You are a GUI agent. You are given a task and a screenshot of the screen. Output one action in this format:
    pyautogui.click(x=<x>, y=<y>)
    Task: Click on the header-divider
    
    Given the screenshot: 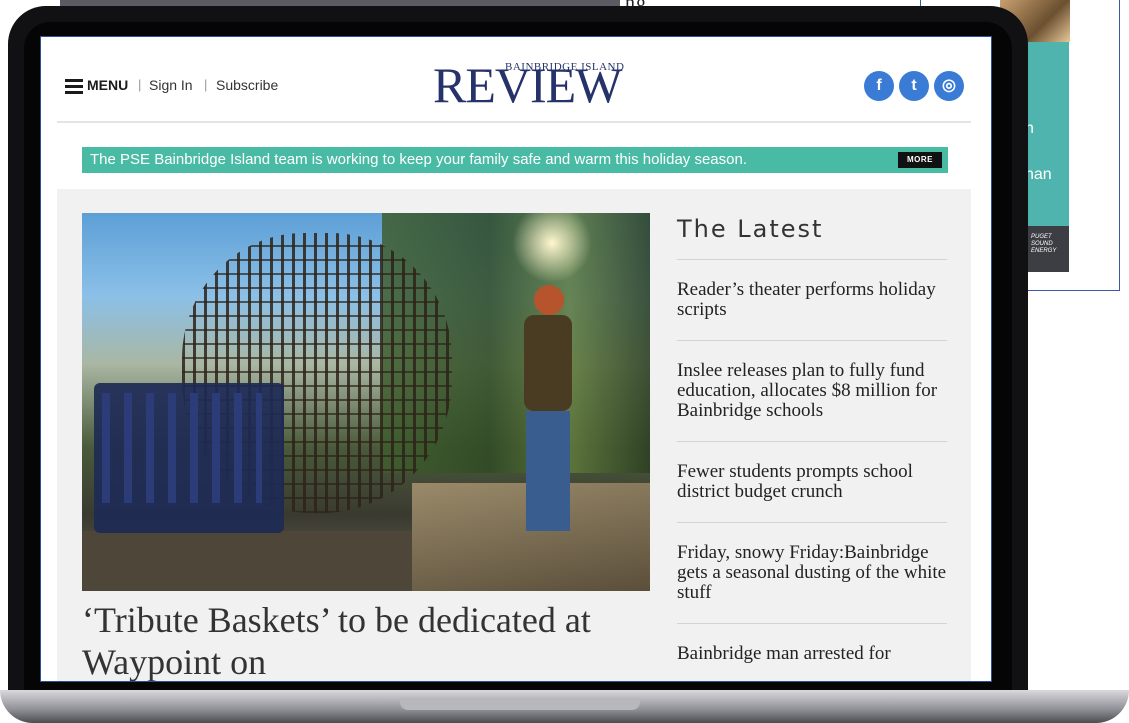 What is the action you would take?
    pyautogui.click(x=514, y=122)
    